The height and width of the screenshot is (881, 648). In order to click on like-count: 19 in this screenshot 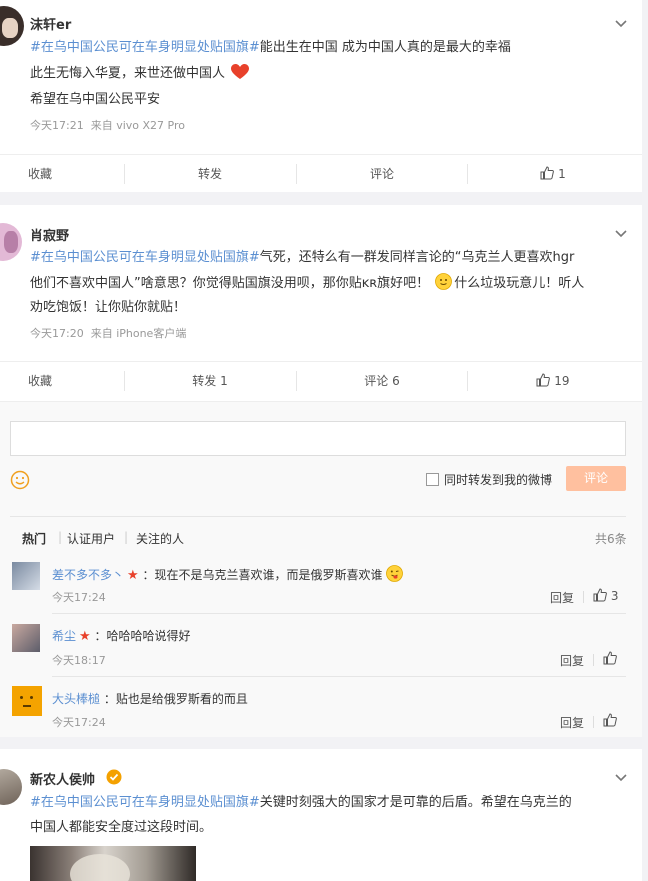, I will do `click(562, 381)`.